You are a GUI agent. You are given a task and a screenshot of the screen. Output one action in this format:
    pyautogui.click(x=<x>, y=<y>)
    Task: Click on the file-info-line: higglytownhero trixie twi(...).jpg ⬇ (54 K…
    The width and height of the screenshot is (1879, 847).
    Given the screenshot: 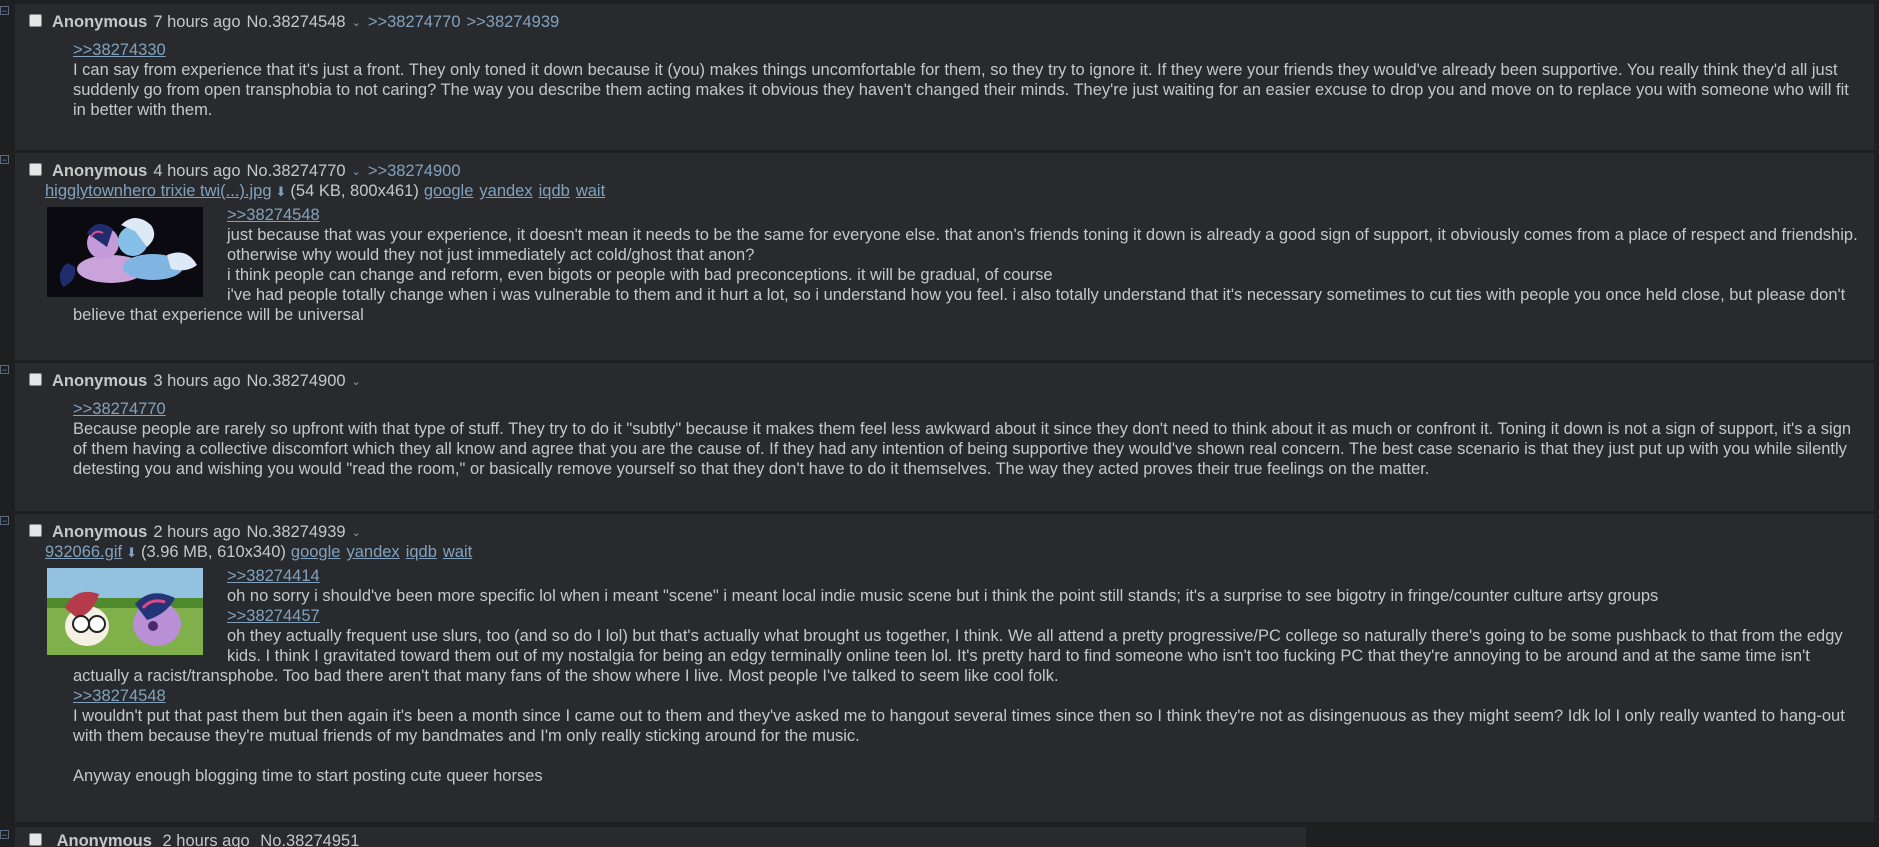 What is the action you would take?
    pyautogui.click(x=954, y=191)
    